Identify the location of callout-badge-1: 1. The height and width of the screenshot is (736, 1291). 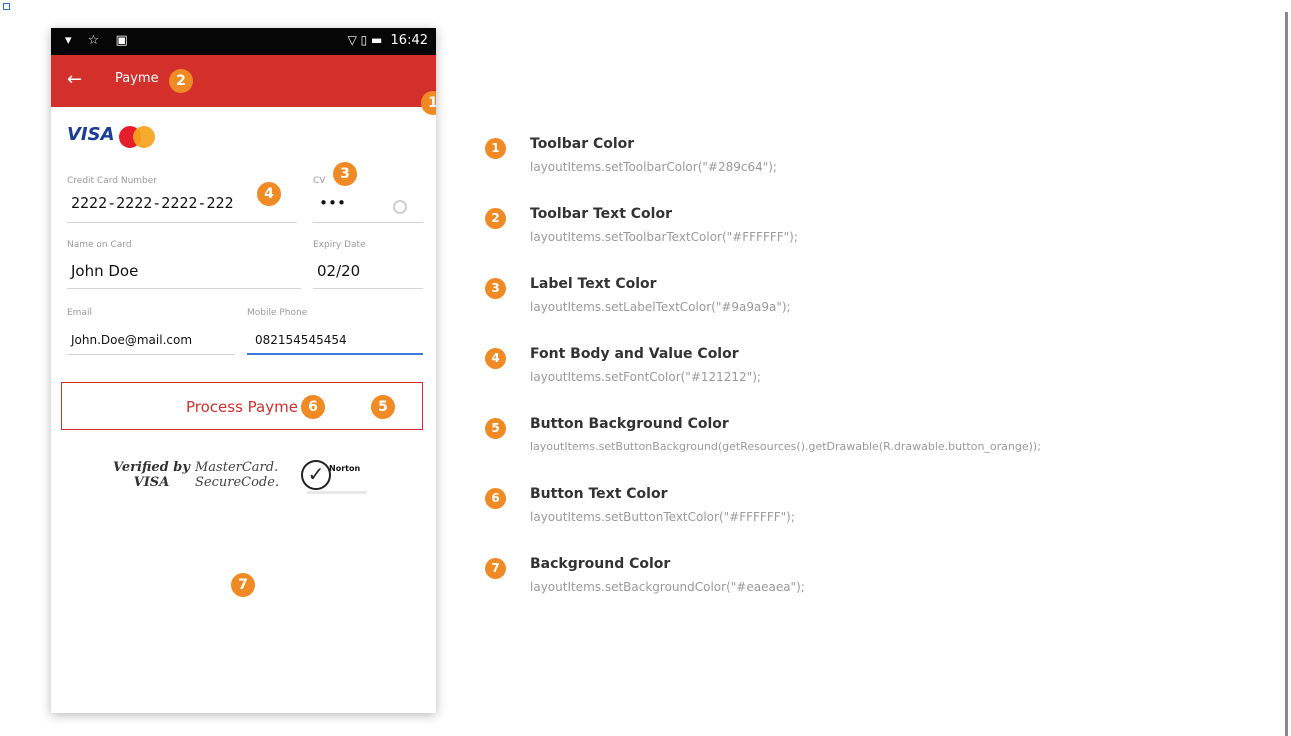
(428, 103).